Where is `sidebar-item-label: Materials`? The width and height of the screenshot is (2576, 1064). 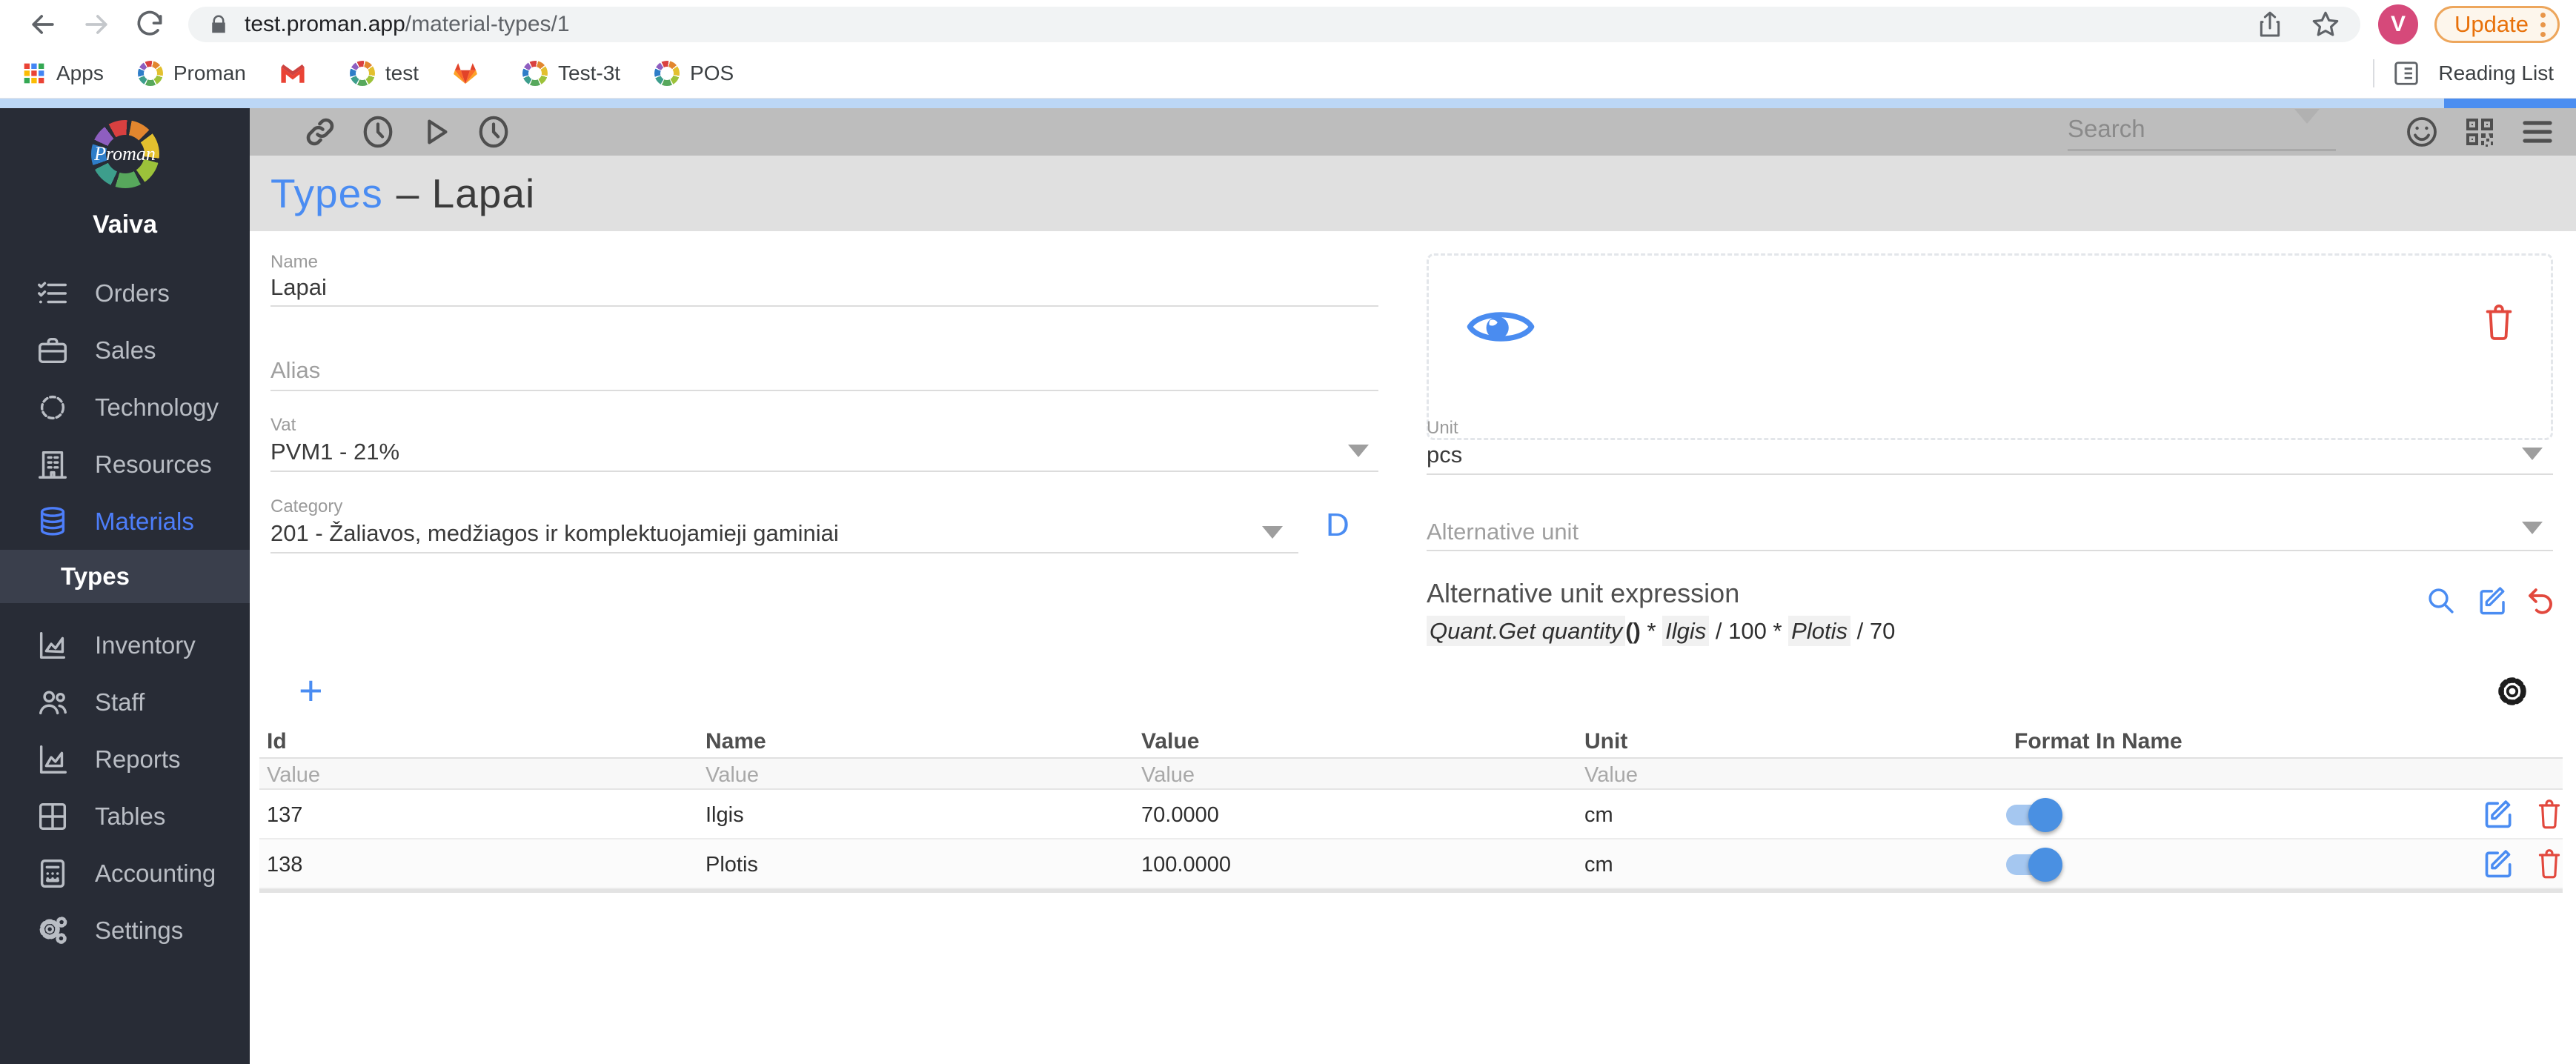
sidebar-item-label: Materials is located at coordinates (144, 521).